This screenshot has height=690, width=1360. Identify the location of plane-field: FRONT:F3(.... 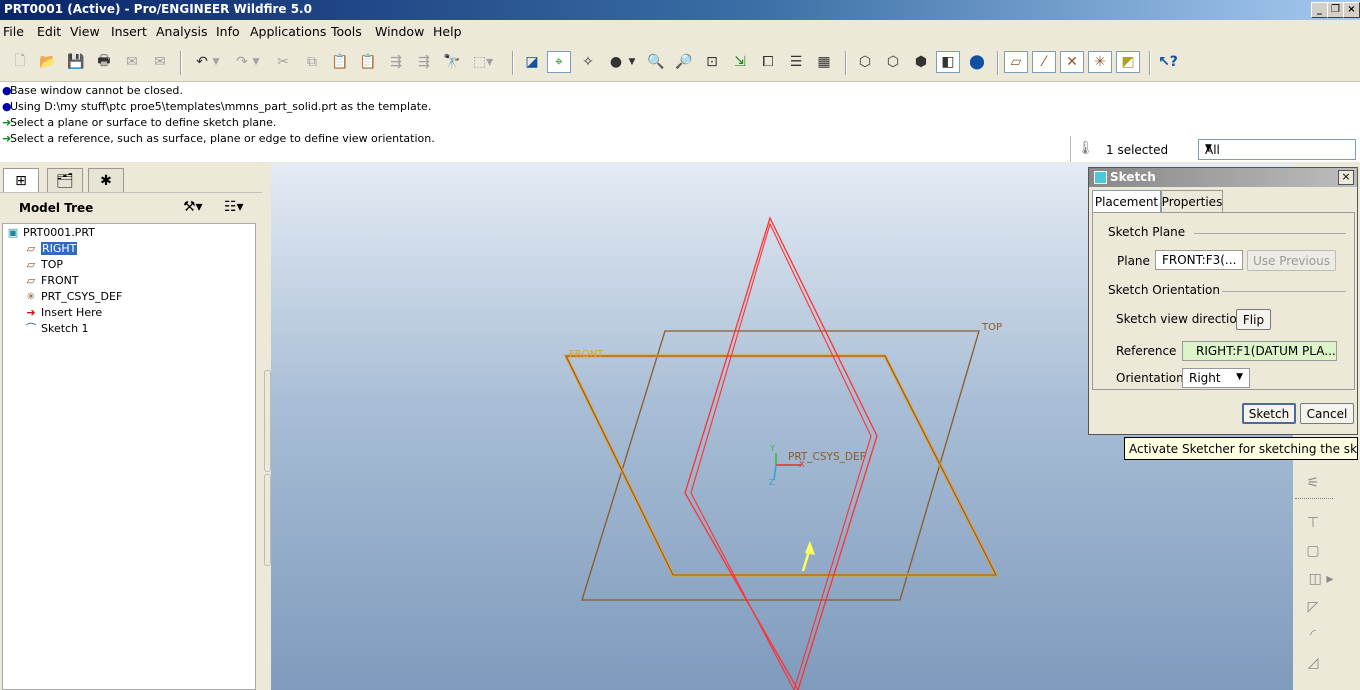
(1199, 260).